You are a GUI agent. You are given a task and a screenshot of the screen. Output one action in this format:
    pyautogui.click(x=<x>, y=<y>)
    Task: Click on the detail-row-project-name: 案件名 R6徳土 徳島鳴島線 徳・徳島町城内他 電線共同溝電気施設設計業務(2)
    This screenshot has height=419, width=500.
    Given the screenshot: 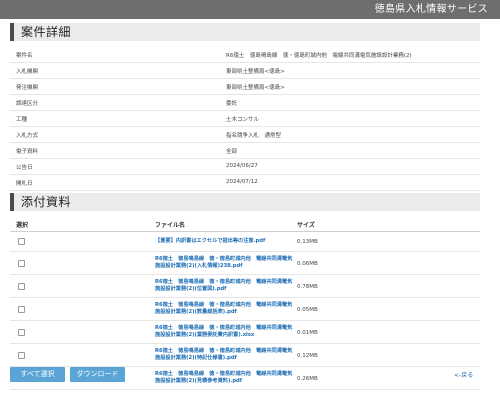 What is the action you would take?
    pyautogui.click(x=245, y=55)
    